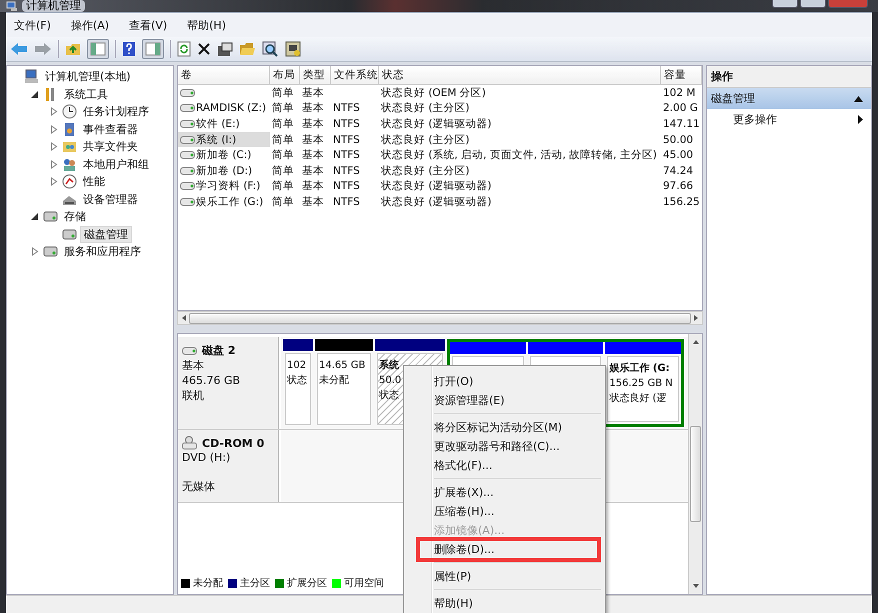  I want to click on legend-label: 可用空间, so click(364, 583).